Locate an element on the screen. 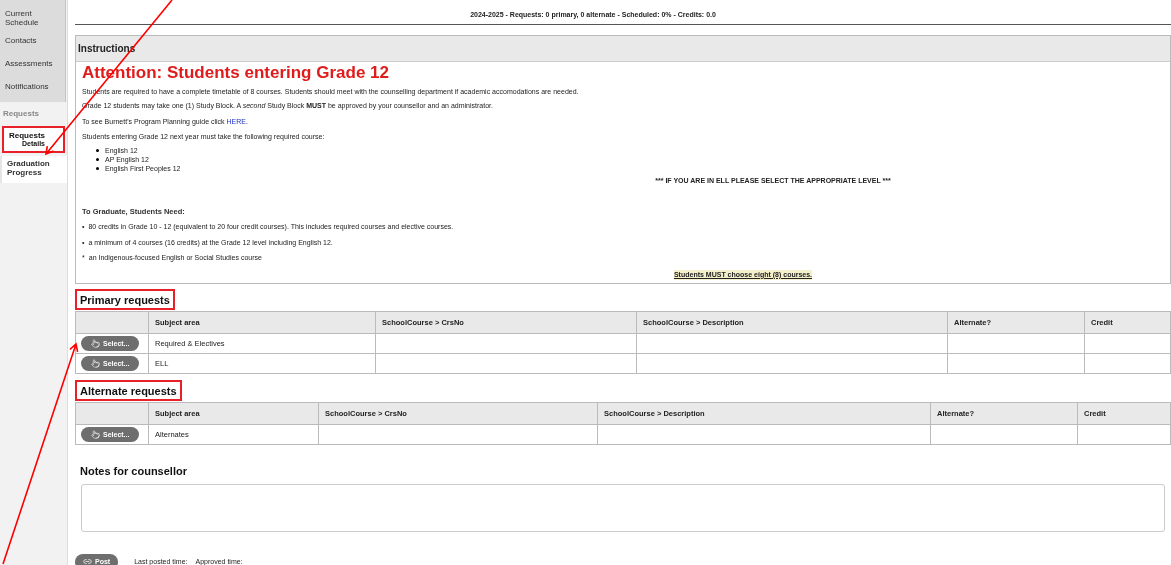  sidebar-item: Assessments is located at coordinates (32, 63).